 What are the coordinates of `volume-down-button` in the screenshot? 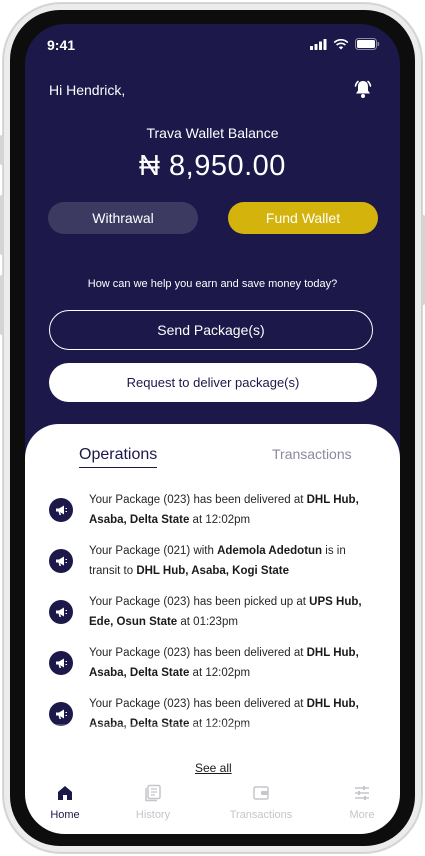 It's located at (2, 305).